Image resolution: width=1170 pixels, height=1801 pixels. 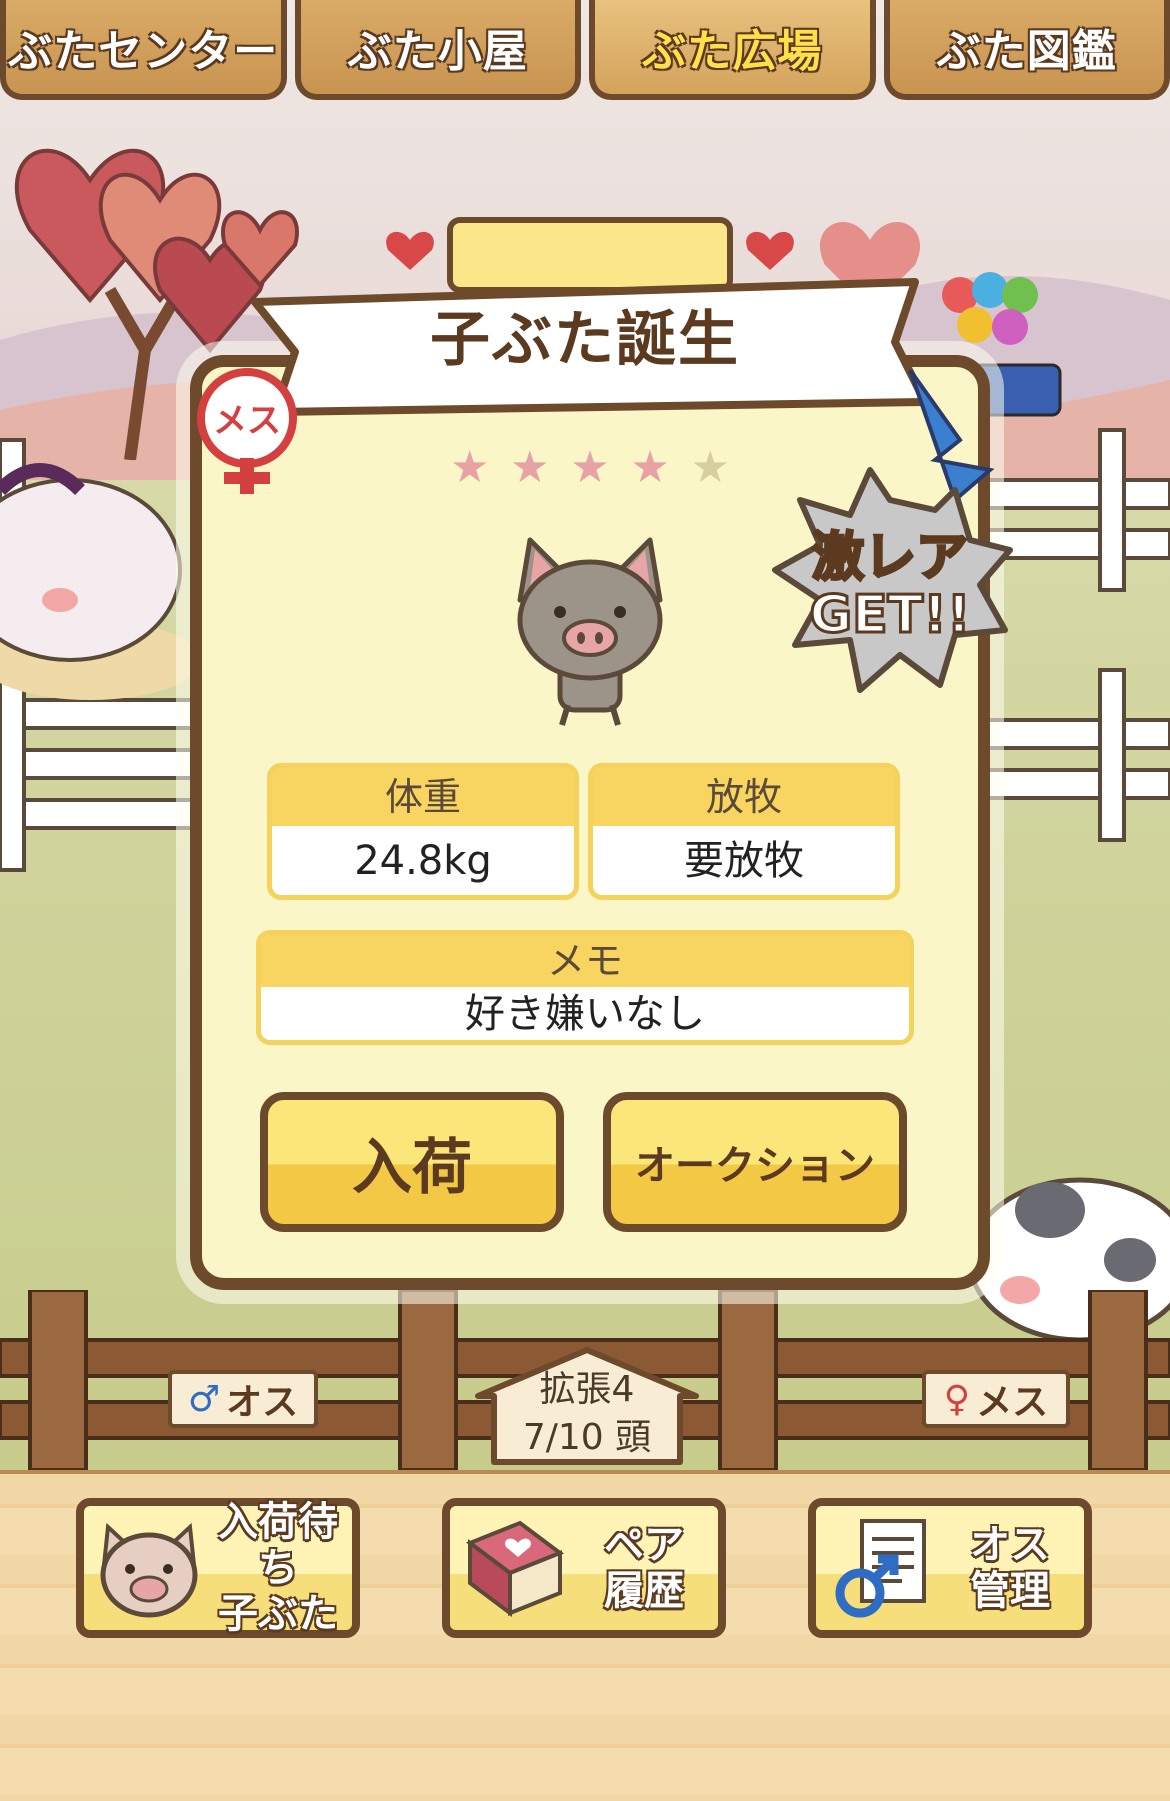 What do you see at coordinates (585, 340) in the screenshot?
I see `dialog-title: 子ぶた誕生` at bounding box center [585, 340].